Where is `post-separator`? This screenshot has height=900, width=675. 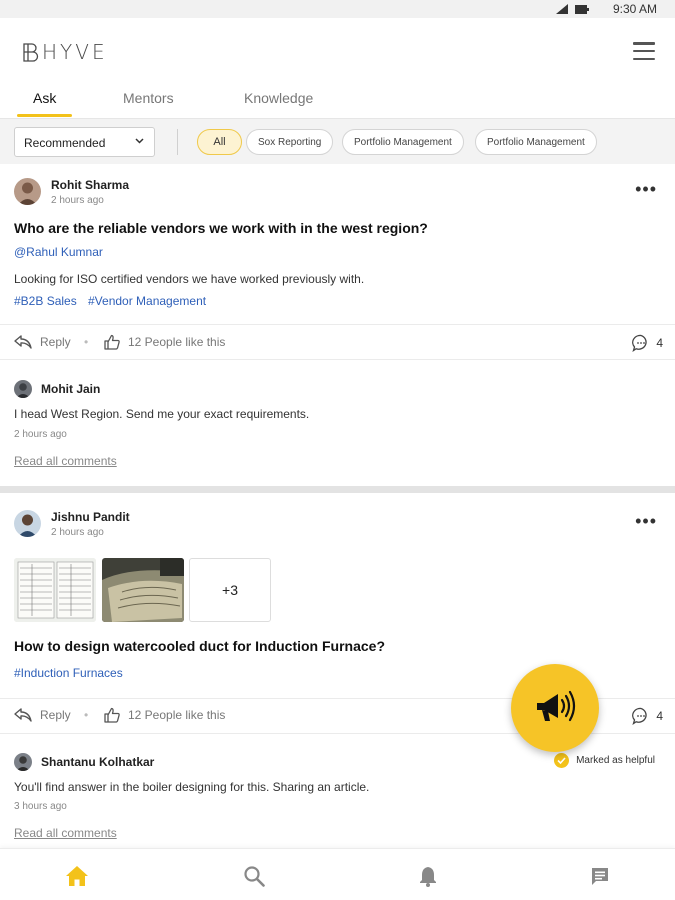 post-separator is located at coordinates (337, 489).